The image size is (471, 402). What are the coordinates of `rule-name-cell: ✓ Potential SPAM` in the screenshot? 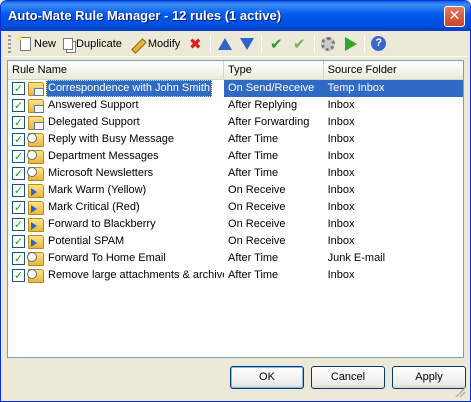 It's located at (116, 241).